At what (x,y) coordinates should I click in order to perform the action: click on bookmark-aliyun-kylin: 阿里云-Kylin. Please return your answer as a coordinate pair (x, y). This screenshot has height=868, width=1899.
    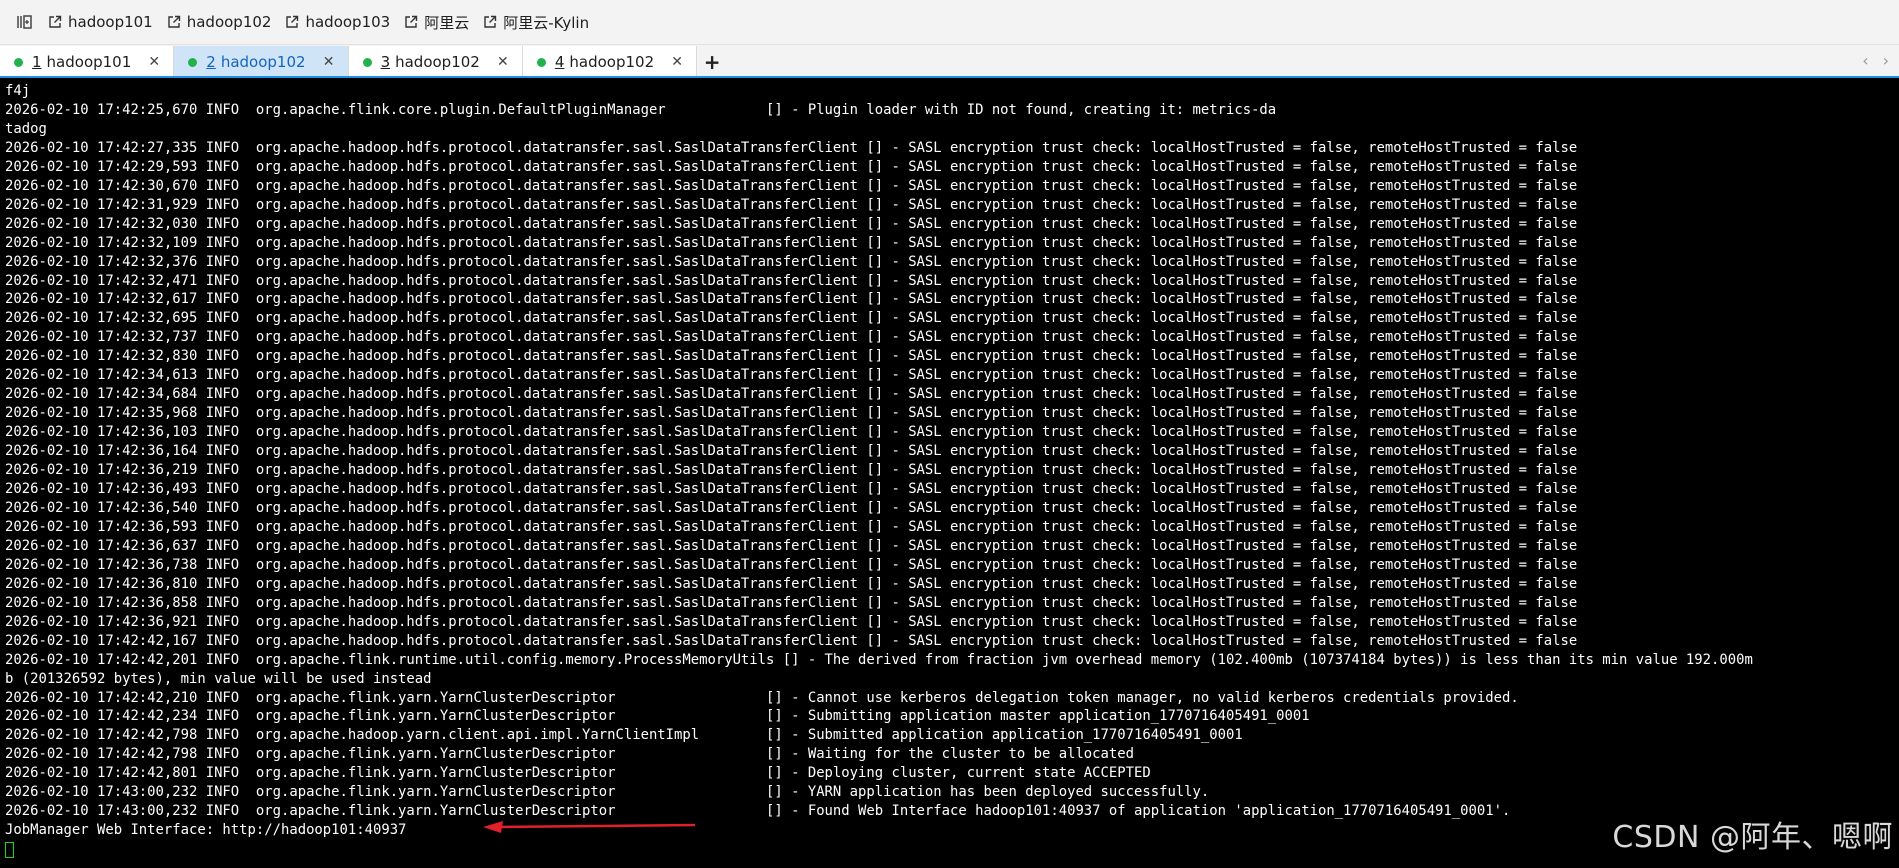
    Looking at the image, I should click on (536, 22).